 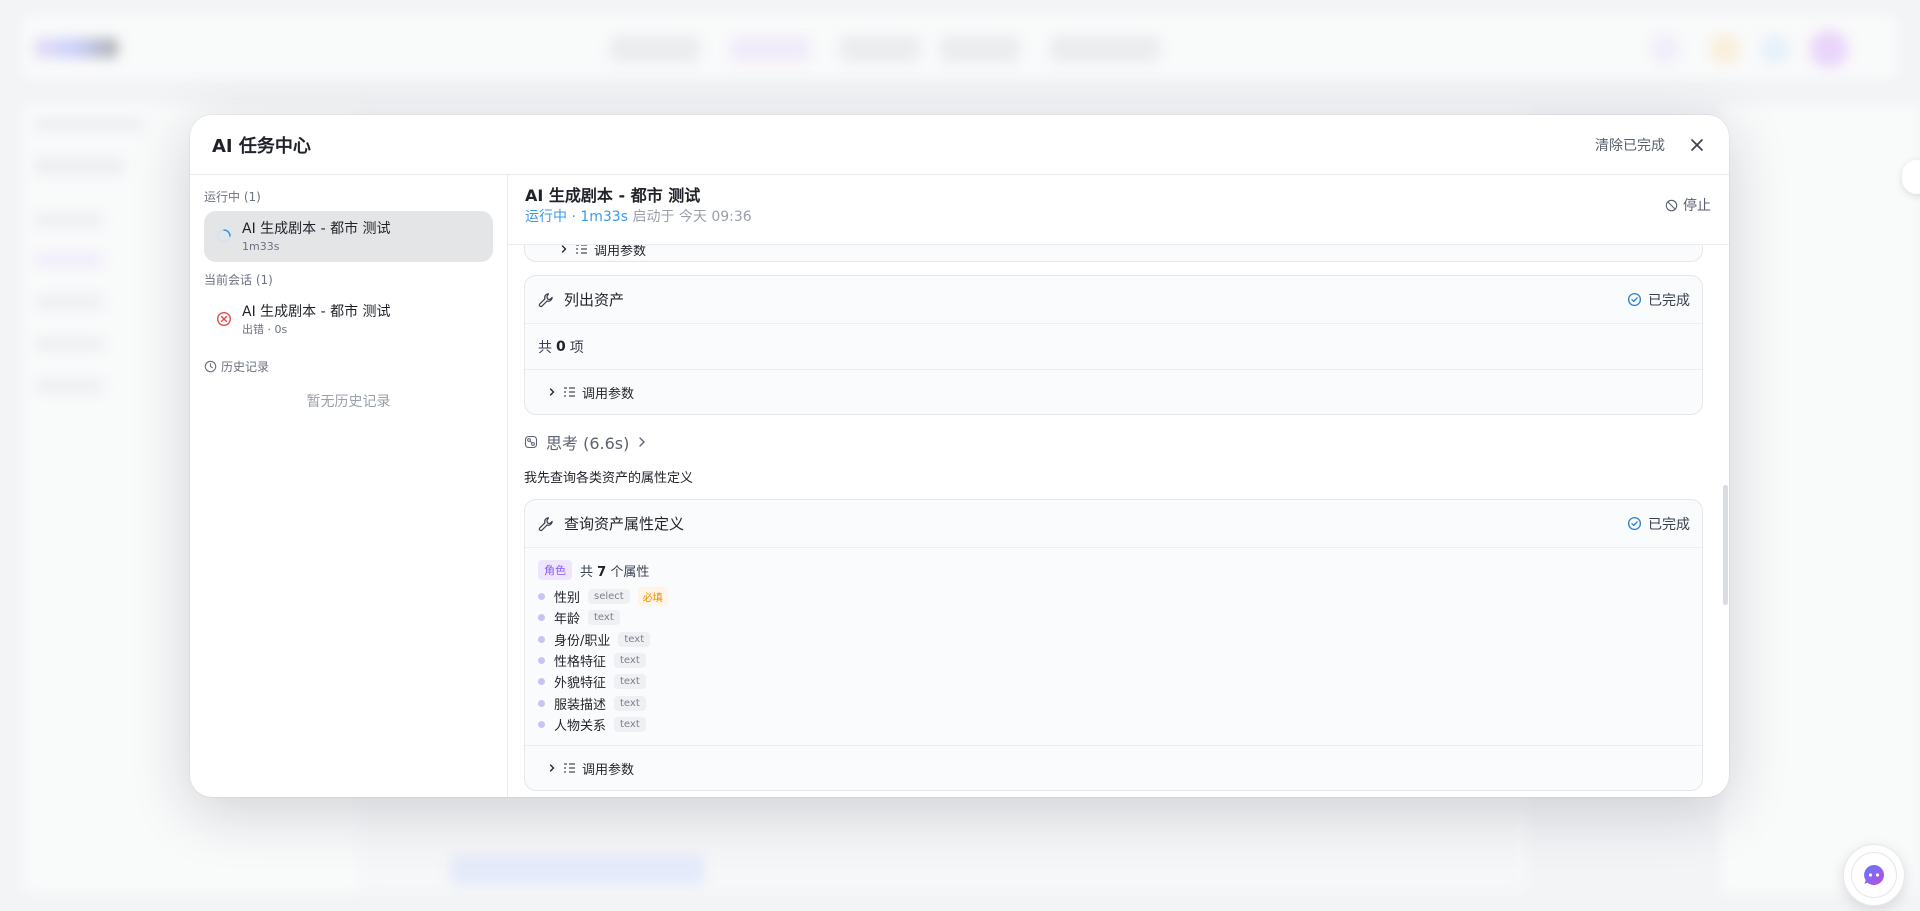 I want to click on attribute-name: 年龄, so click(x=567, y=620).